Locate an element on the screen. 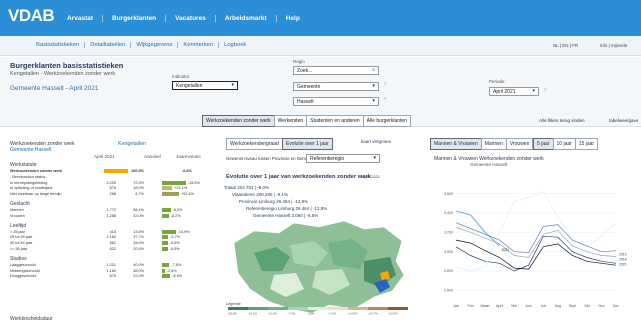 This screenshot has height=322, width=641. row-change: -6,6% is located at coordinates (187, 171).